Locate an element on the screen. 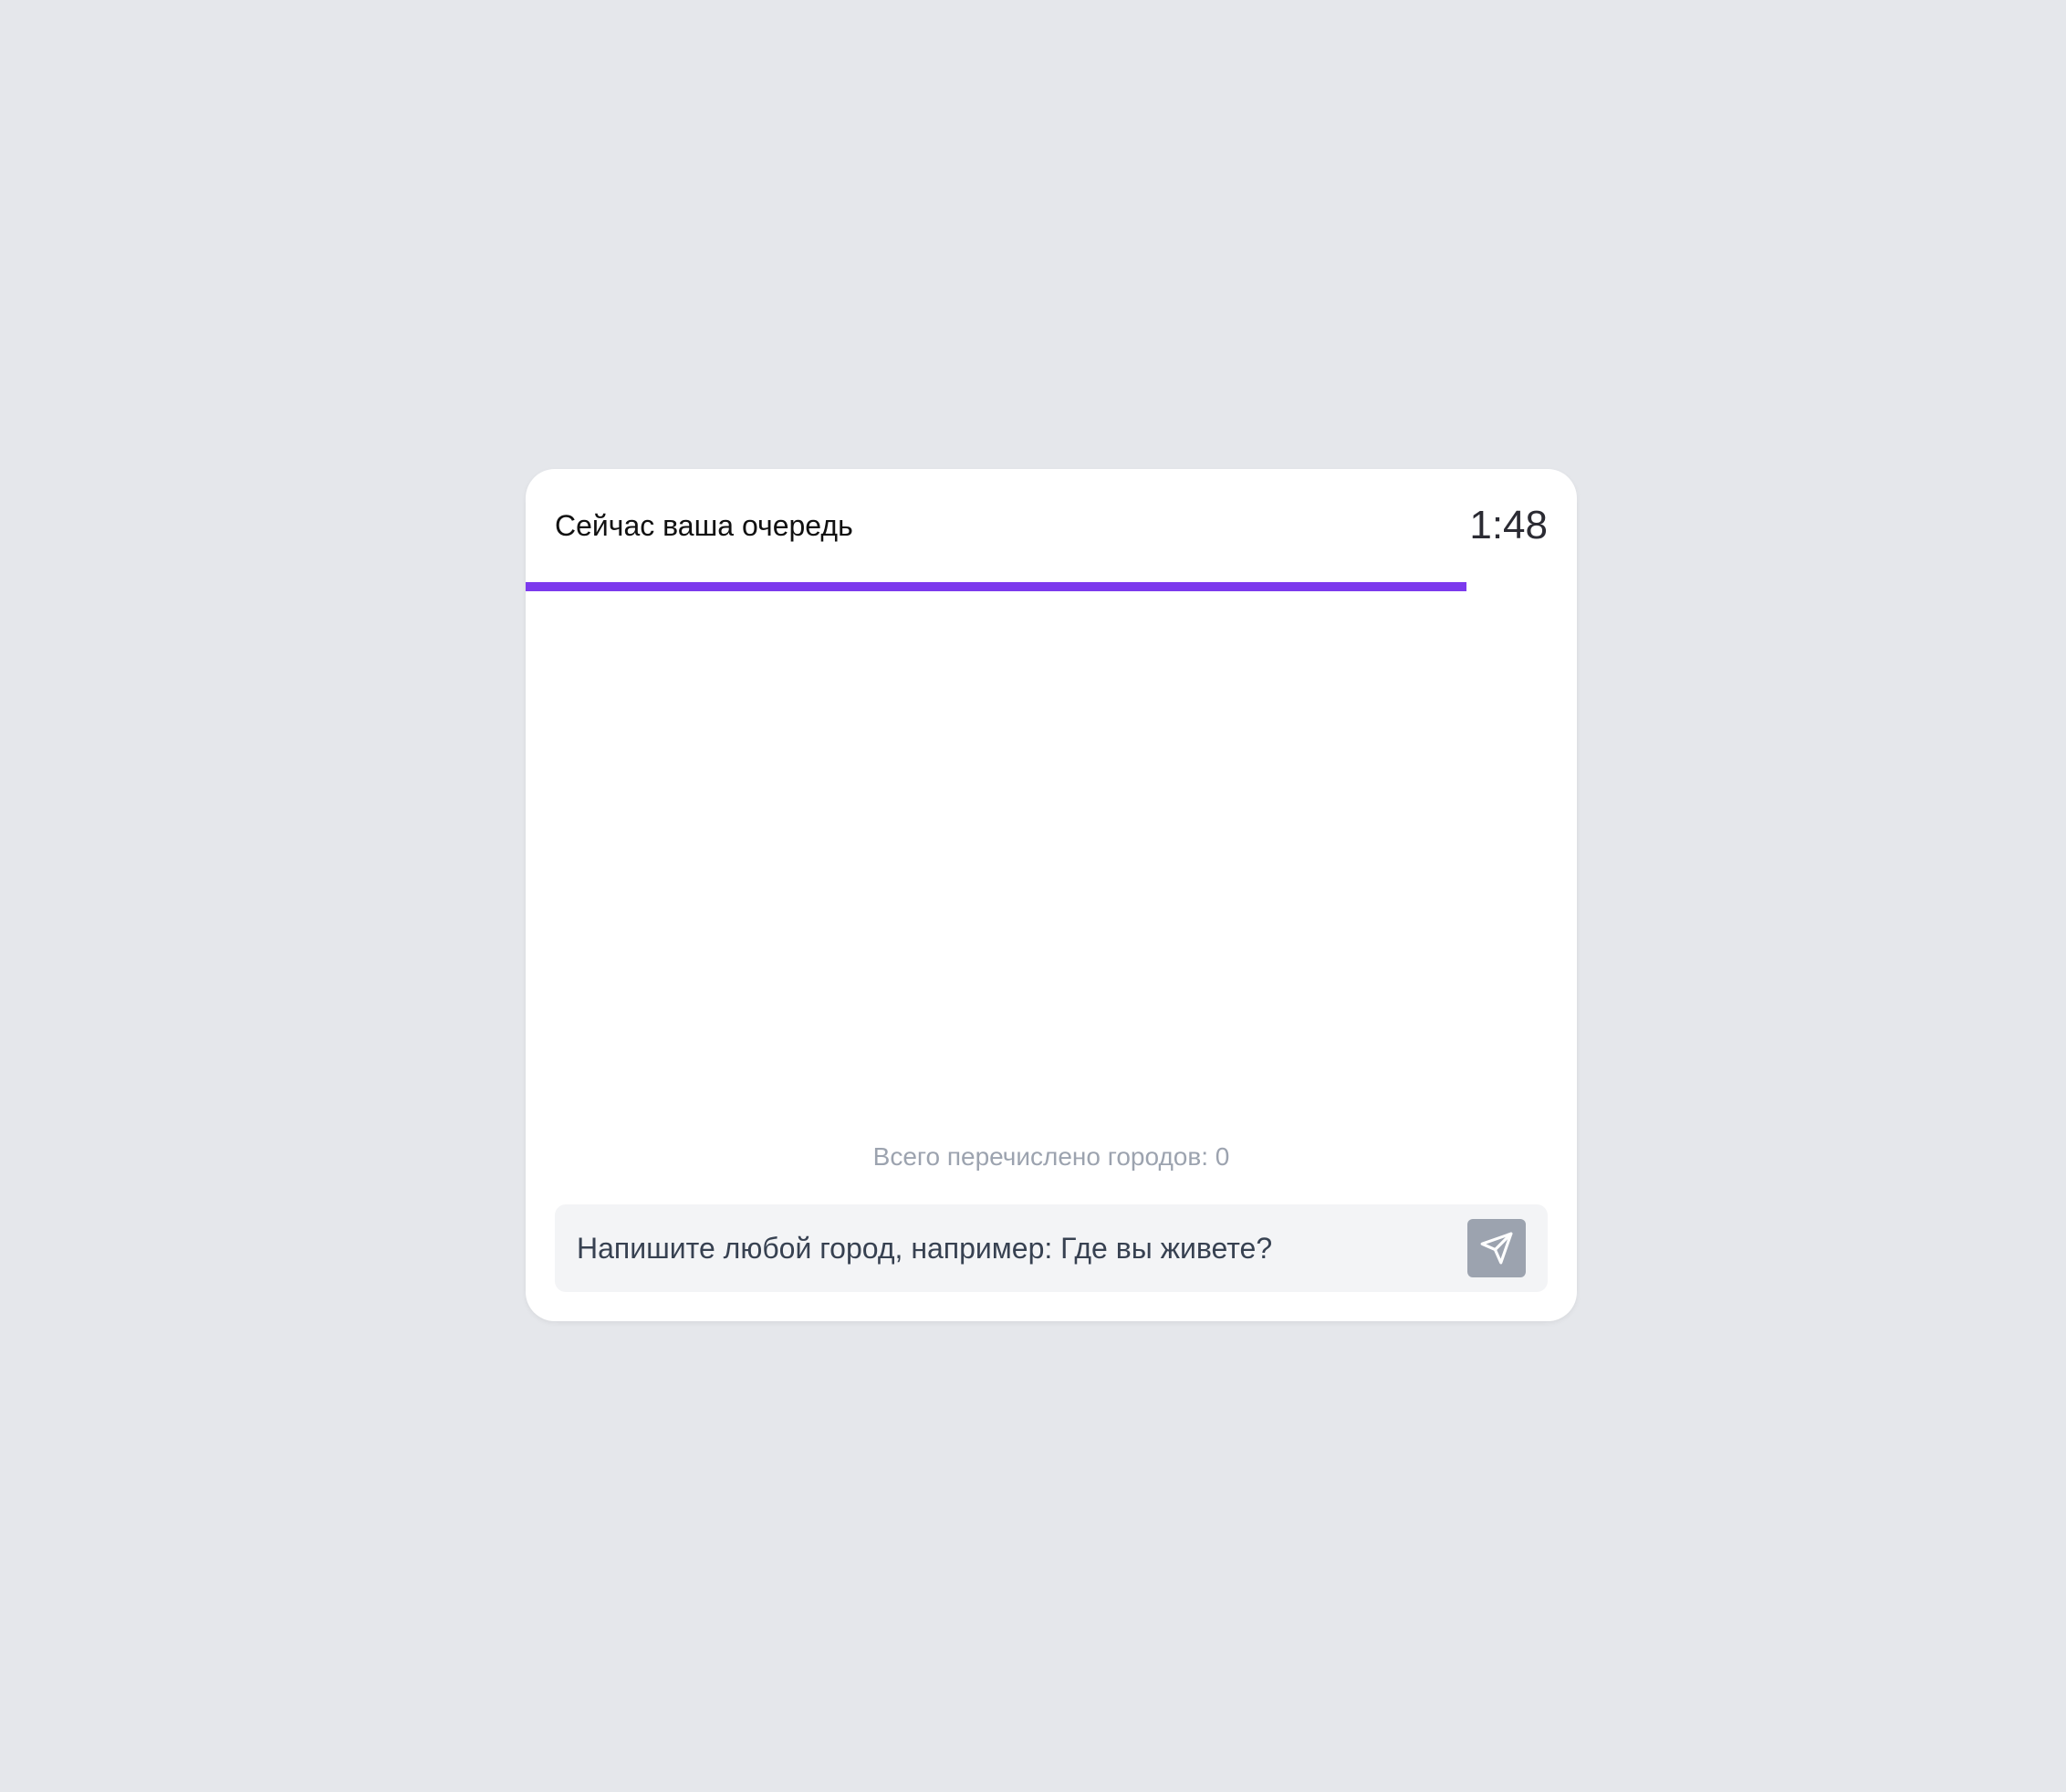  card-header: Сейчас ваша очередь 1:48 is located at coordinates (1052, 525).